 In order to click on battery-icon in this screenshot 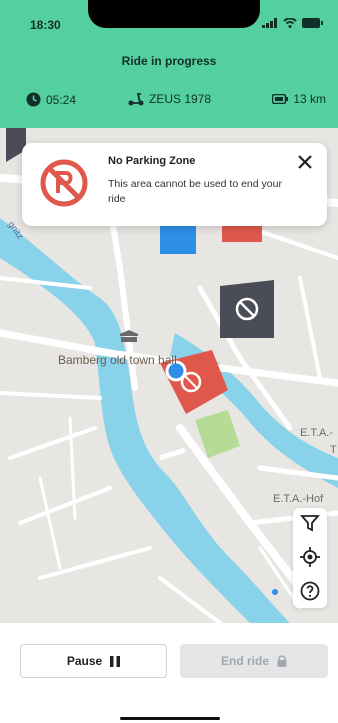, I will do `click(312, 23)`.